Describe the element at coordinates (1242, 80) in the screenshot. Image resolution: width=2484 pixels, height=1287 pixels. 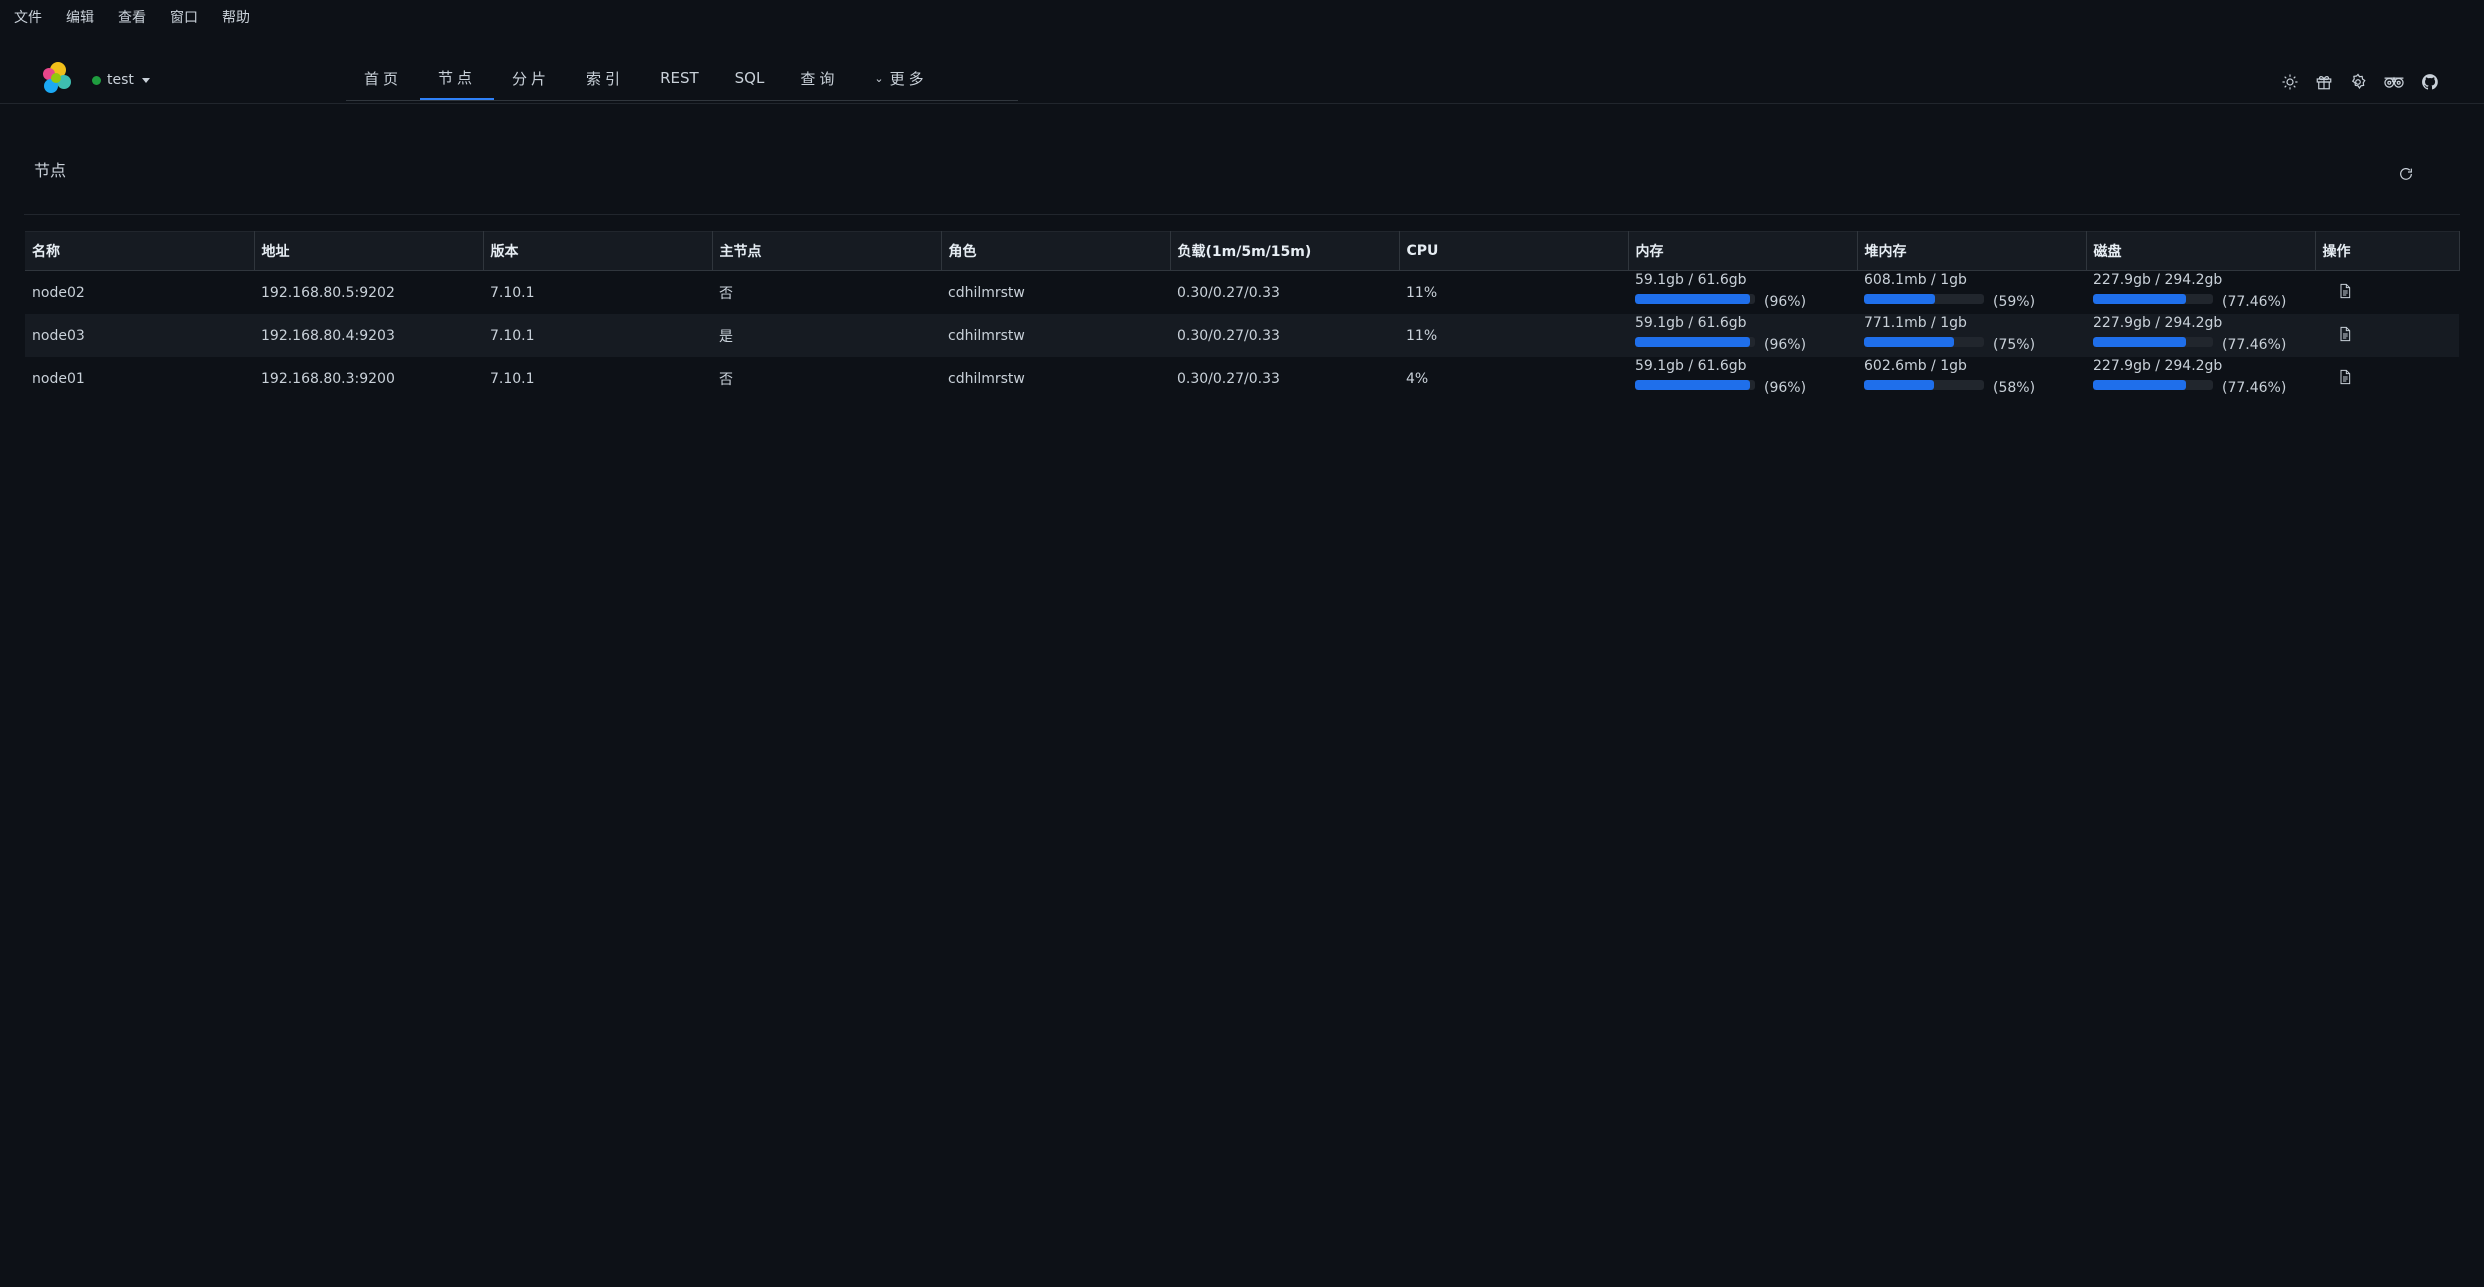
I see `app-header: test 首页 节点 分片 索引 REST SQL 查询 ⌄ 更多` at that location.